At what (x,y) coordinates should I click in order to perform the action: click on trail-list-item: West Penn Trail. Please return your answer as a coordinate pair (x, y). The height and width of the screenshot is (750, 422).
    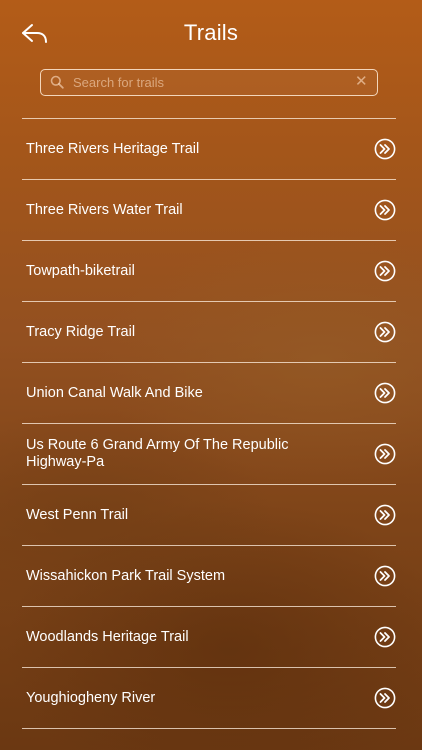
    Looking at the image, I should click on (209, 515).